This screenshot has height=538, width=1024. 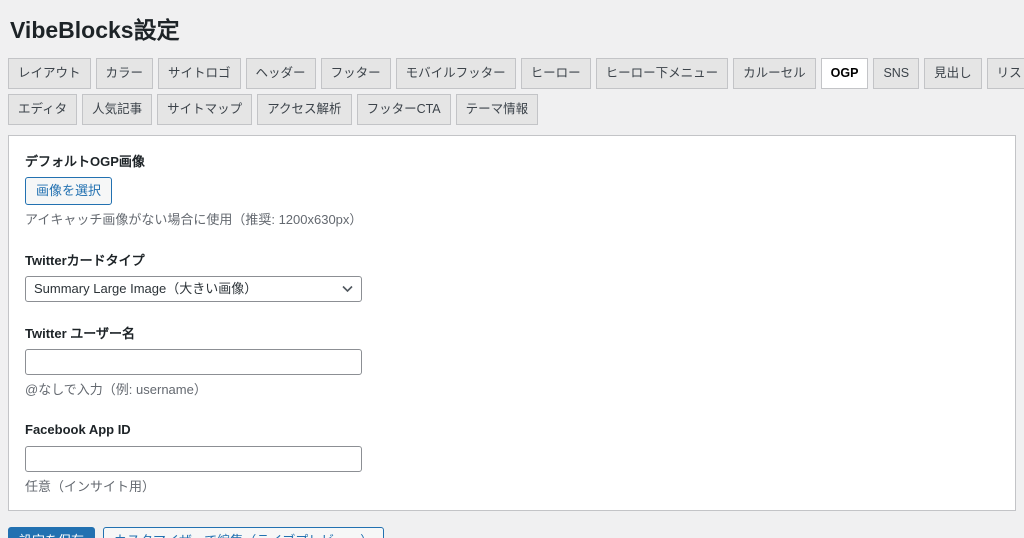 I want to click on tab-footer-cta: フッターCTA, so click(x=403, y=109).